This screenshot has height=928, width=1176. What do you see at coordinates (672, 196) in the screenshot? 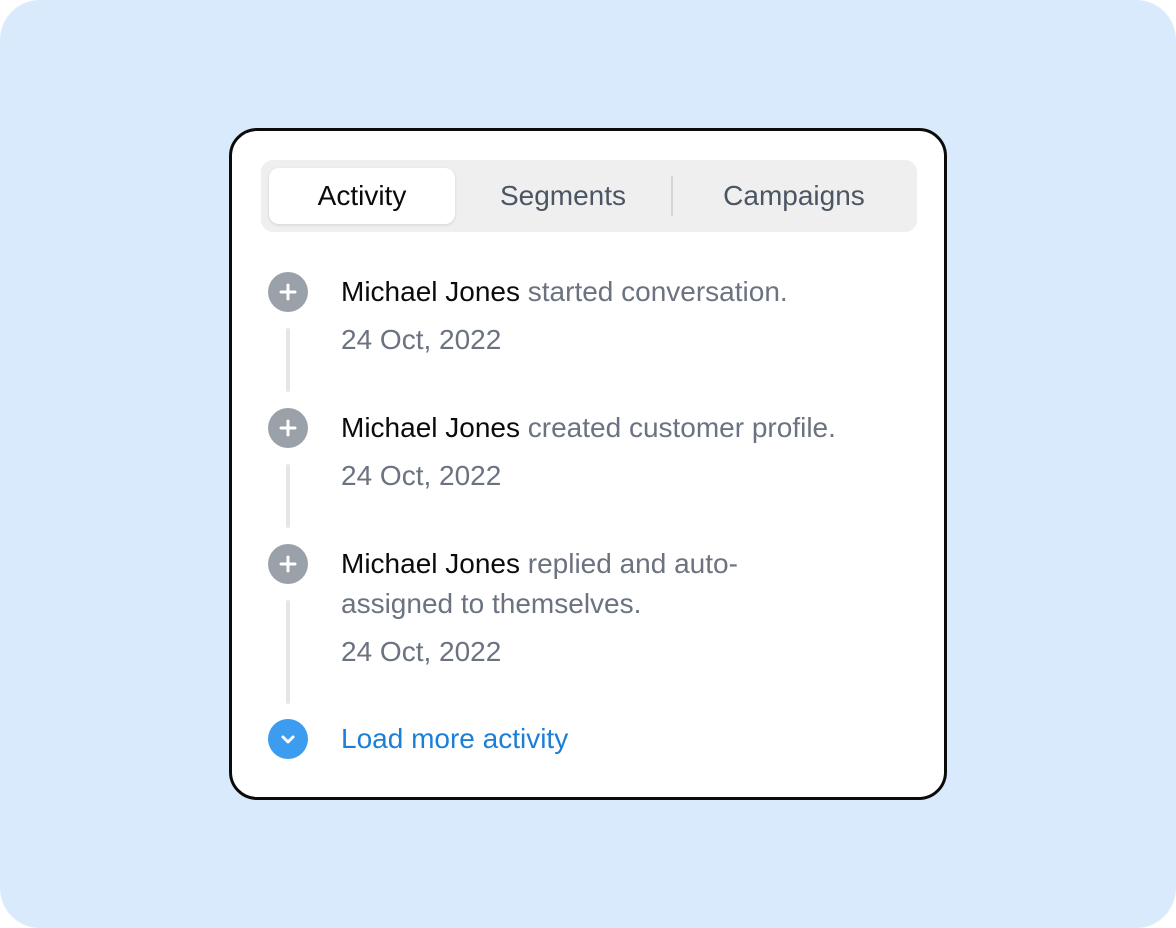
I see `tab-divider` at bounding box center [672, 196].